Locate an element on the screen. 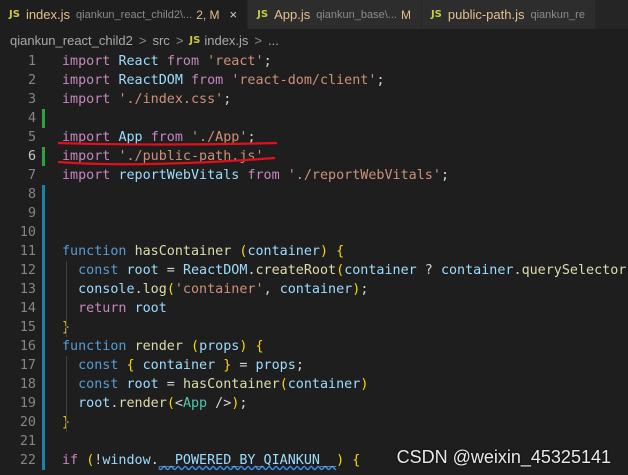 Image resolution: width=628 pixels, height=475 pixels. underline-import-public-path is located at coordinates (166, 161).